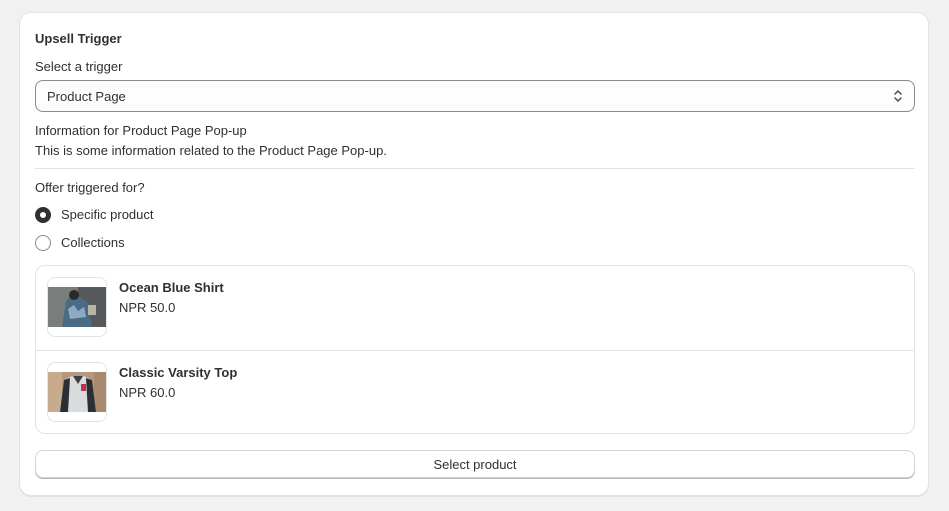 The image size is (949, 511). What do you see at coordinates (171, 287) in the screenshot?
I see `product-name: Ocean Blue Shirt` at bounding box center [171, 287].